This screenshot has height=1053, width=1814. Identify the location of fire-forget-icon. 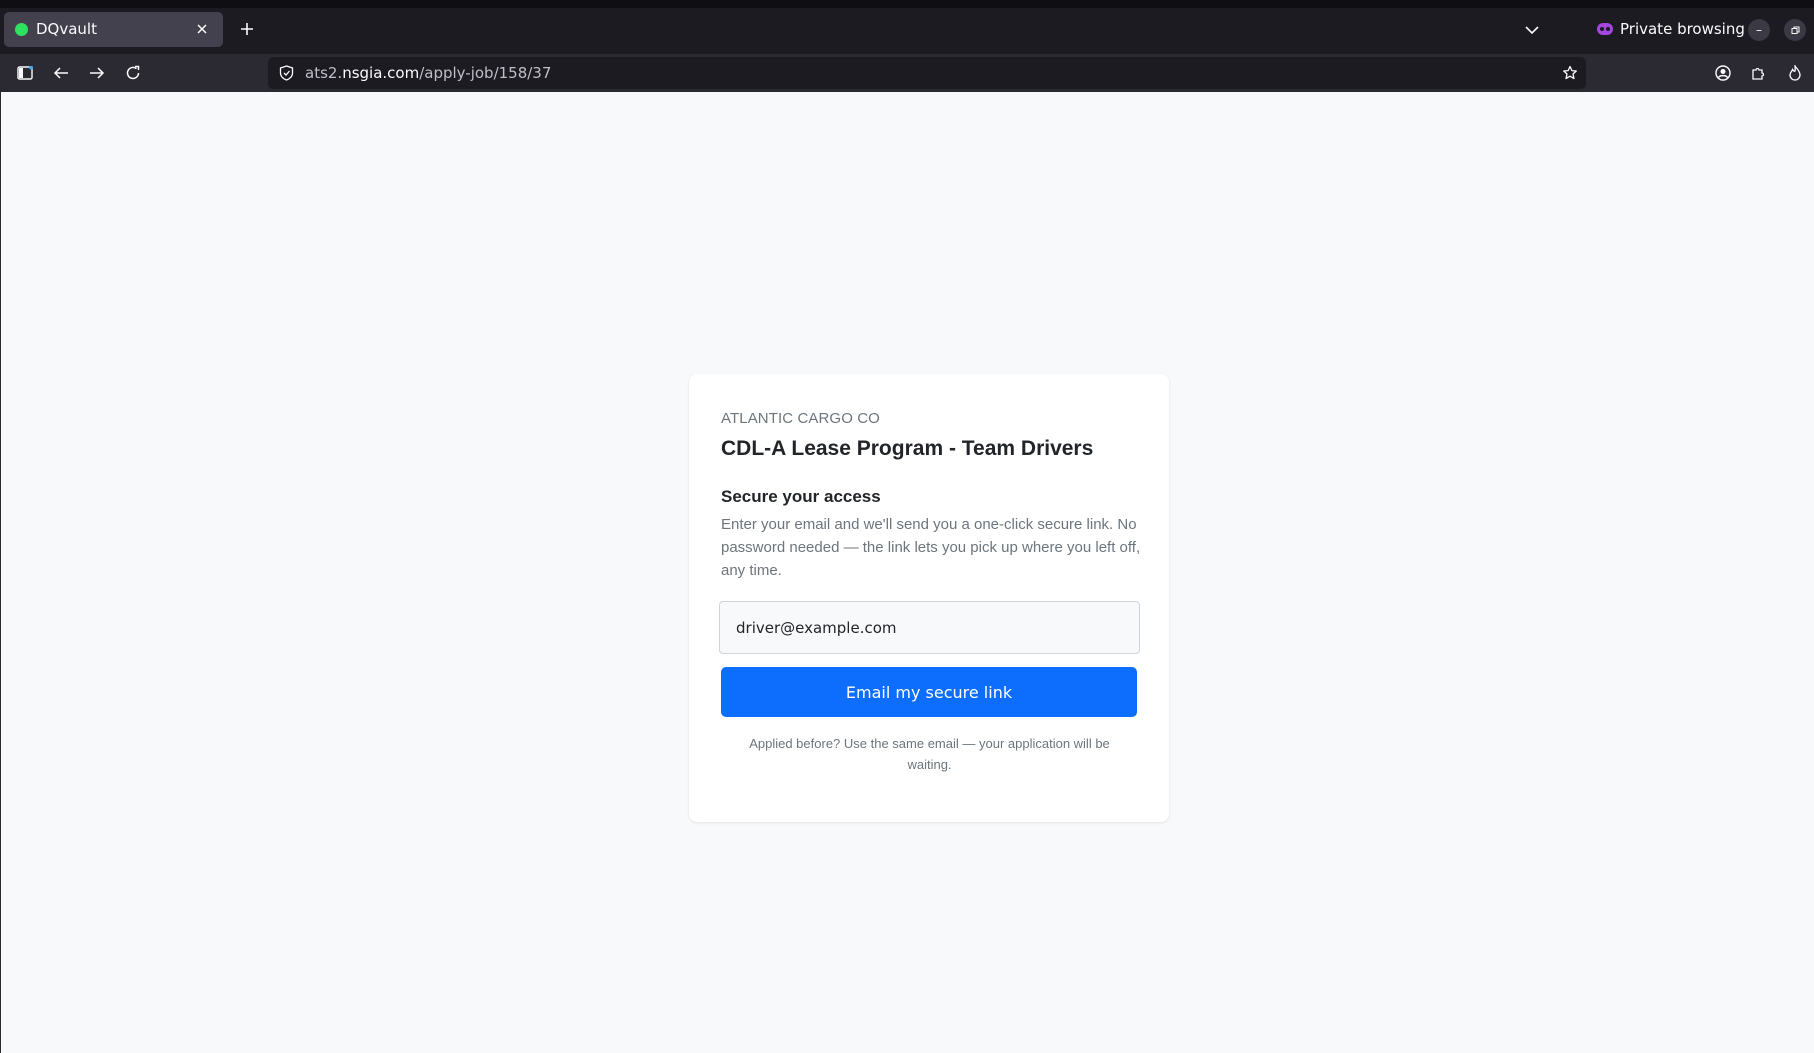
(1795, 73).